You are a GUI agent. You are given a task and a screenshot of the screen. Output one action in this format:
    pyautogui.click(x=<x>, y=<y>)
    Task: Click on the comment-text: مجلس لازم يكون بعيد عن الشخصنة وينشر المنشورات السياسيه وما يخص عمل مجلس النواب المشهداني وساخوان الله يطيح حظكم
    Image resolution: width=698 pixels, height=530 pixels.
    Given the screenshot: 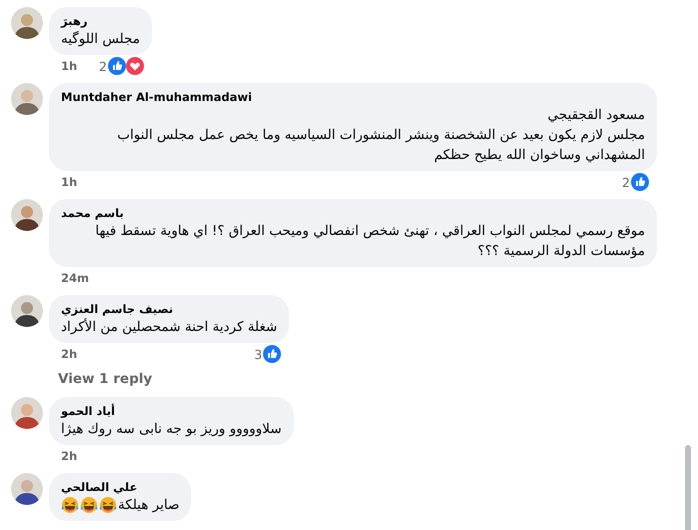 What is the action you would take?
    pyautogui.click(x=380, y=145)
    